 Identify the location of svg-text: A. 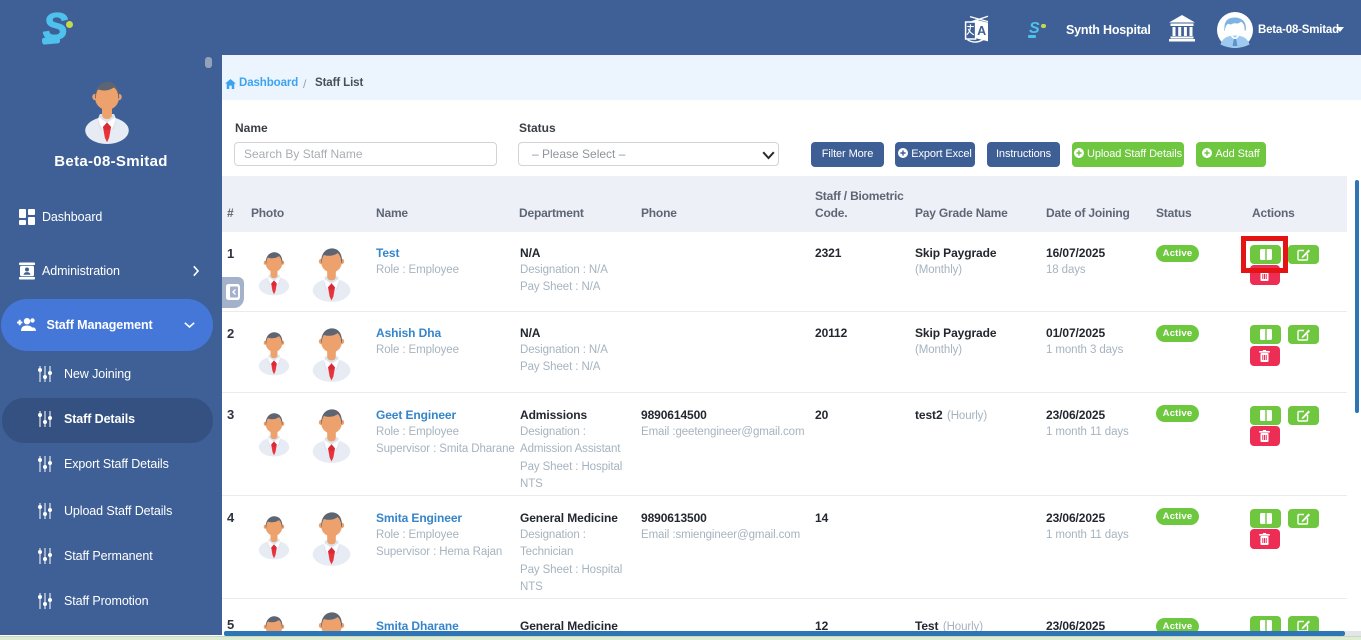
(981, 31).